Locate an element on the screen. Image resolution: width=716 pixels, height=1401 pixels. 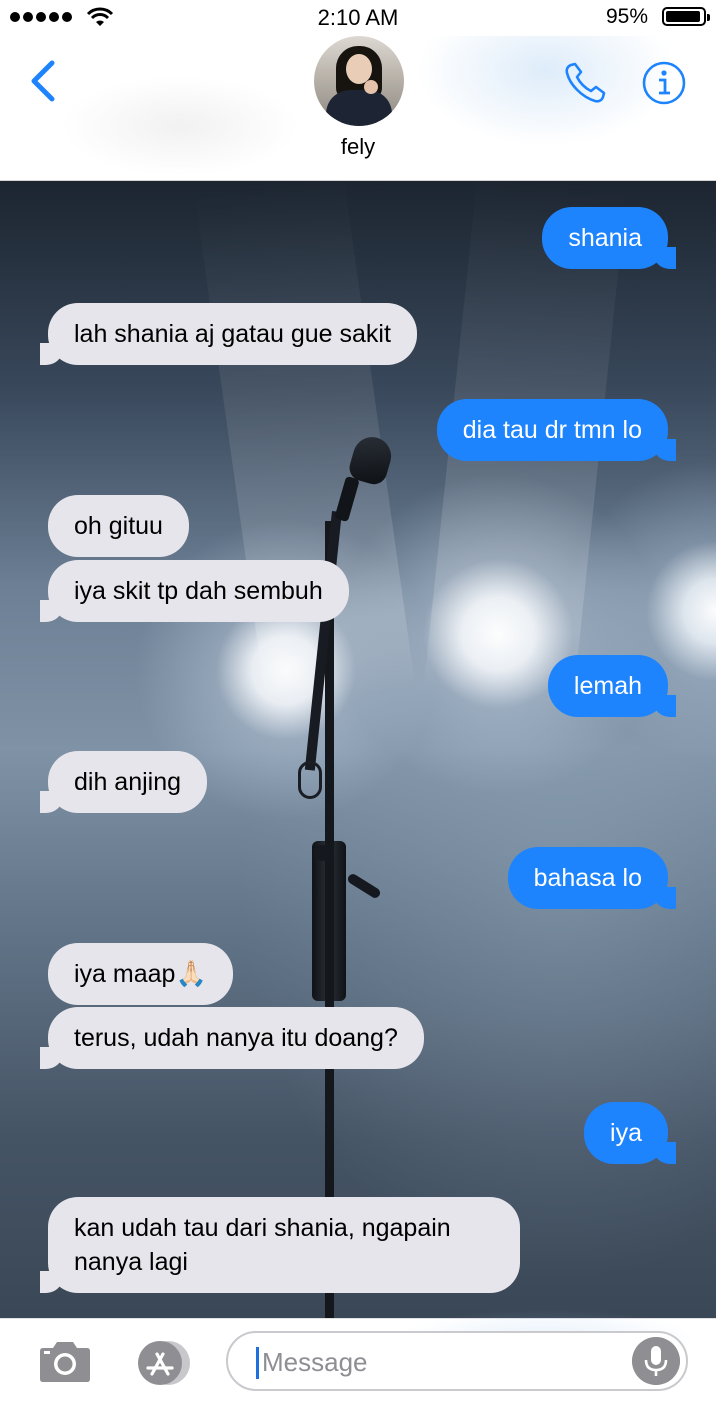
message-input-bar is located at coordinates (358, 1355).